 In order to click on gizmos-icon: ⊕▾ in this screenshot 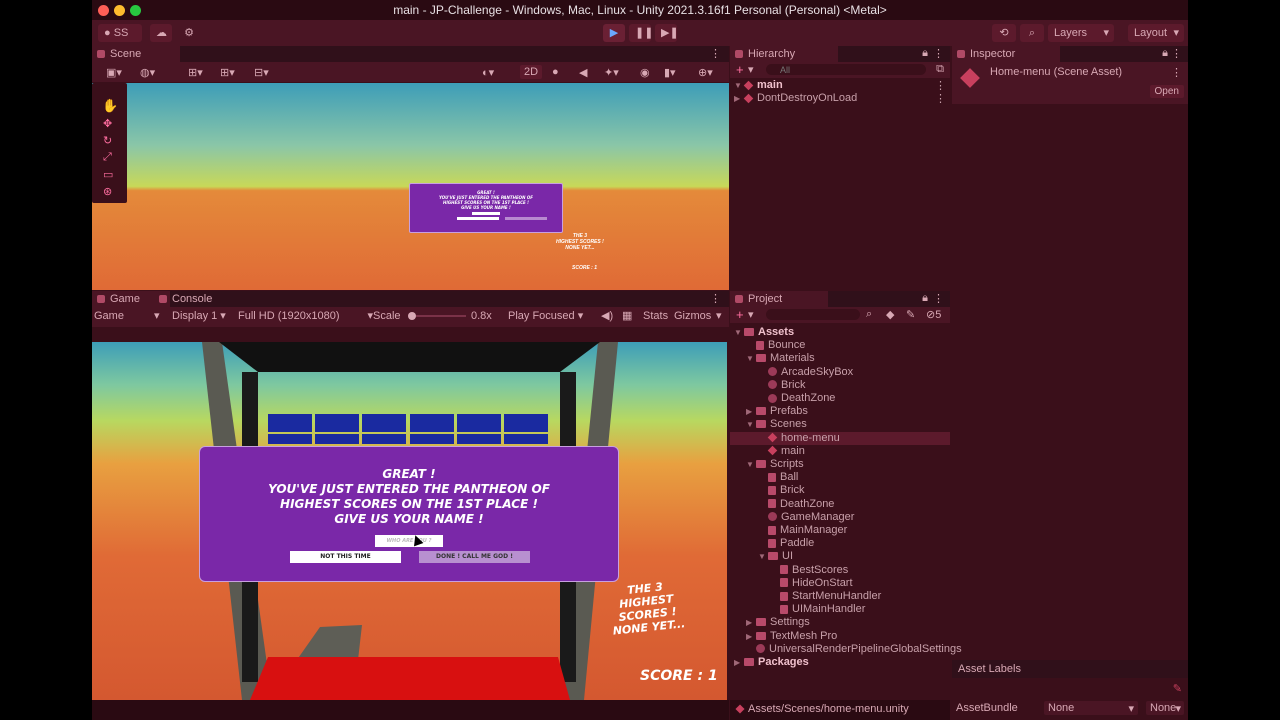, I will do `click(705, 72)`.